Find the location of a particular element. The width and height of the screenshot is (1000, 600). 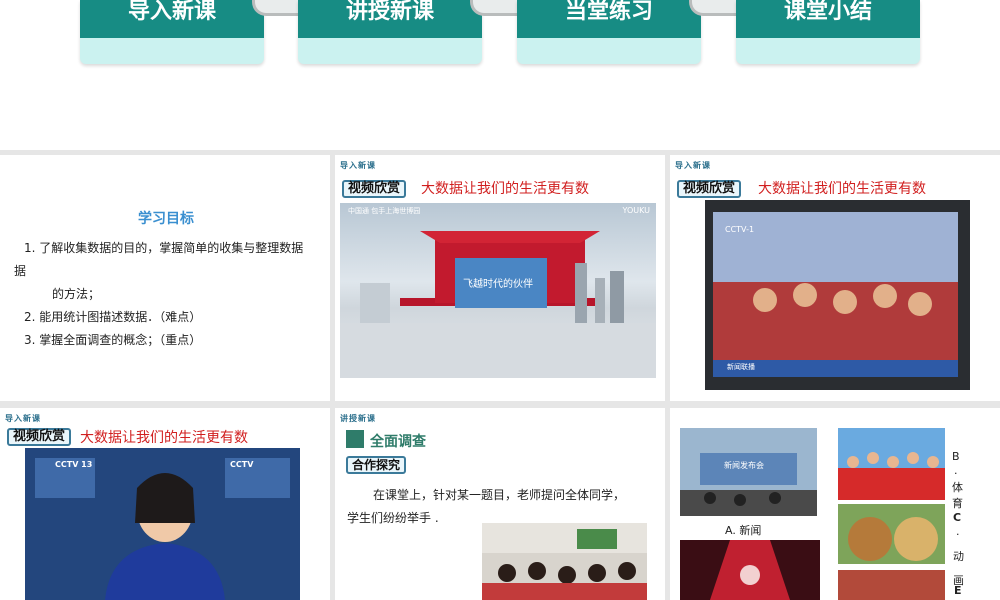

channel-logo: CCTV-1 is located at coordinates (740, 229).